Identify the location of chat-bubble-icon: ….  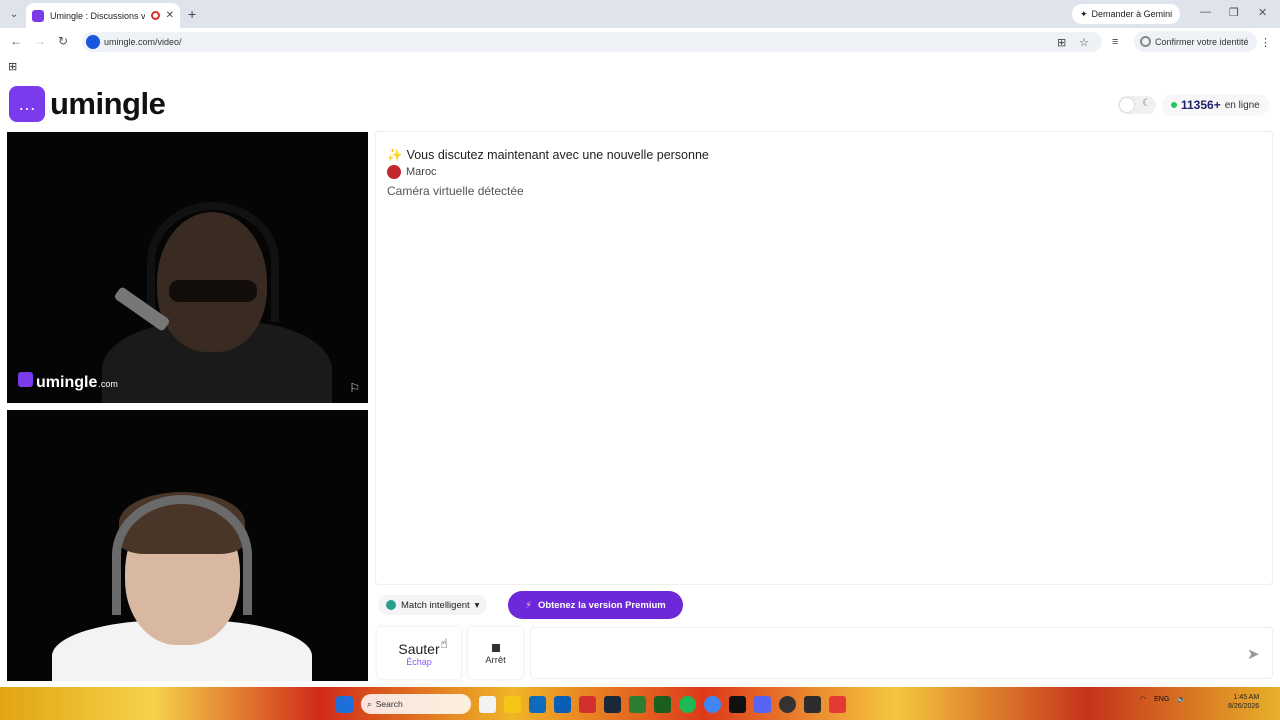
(27, 104).